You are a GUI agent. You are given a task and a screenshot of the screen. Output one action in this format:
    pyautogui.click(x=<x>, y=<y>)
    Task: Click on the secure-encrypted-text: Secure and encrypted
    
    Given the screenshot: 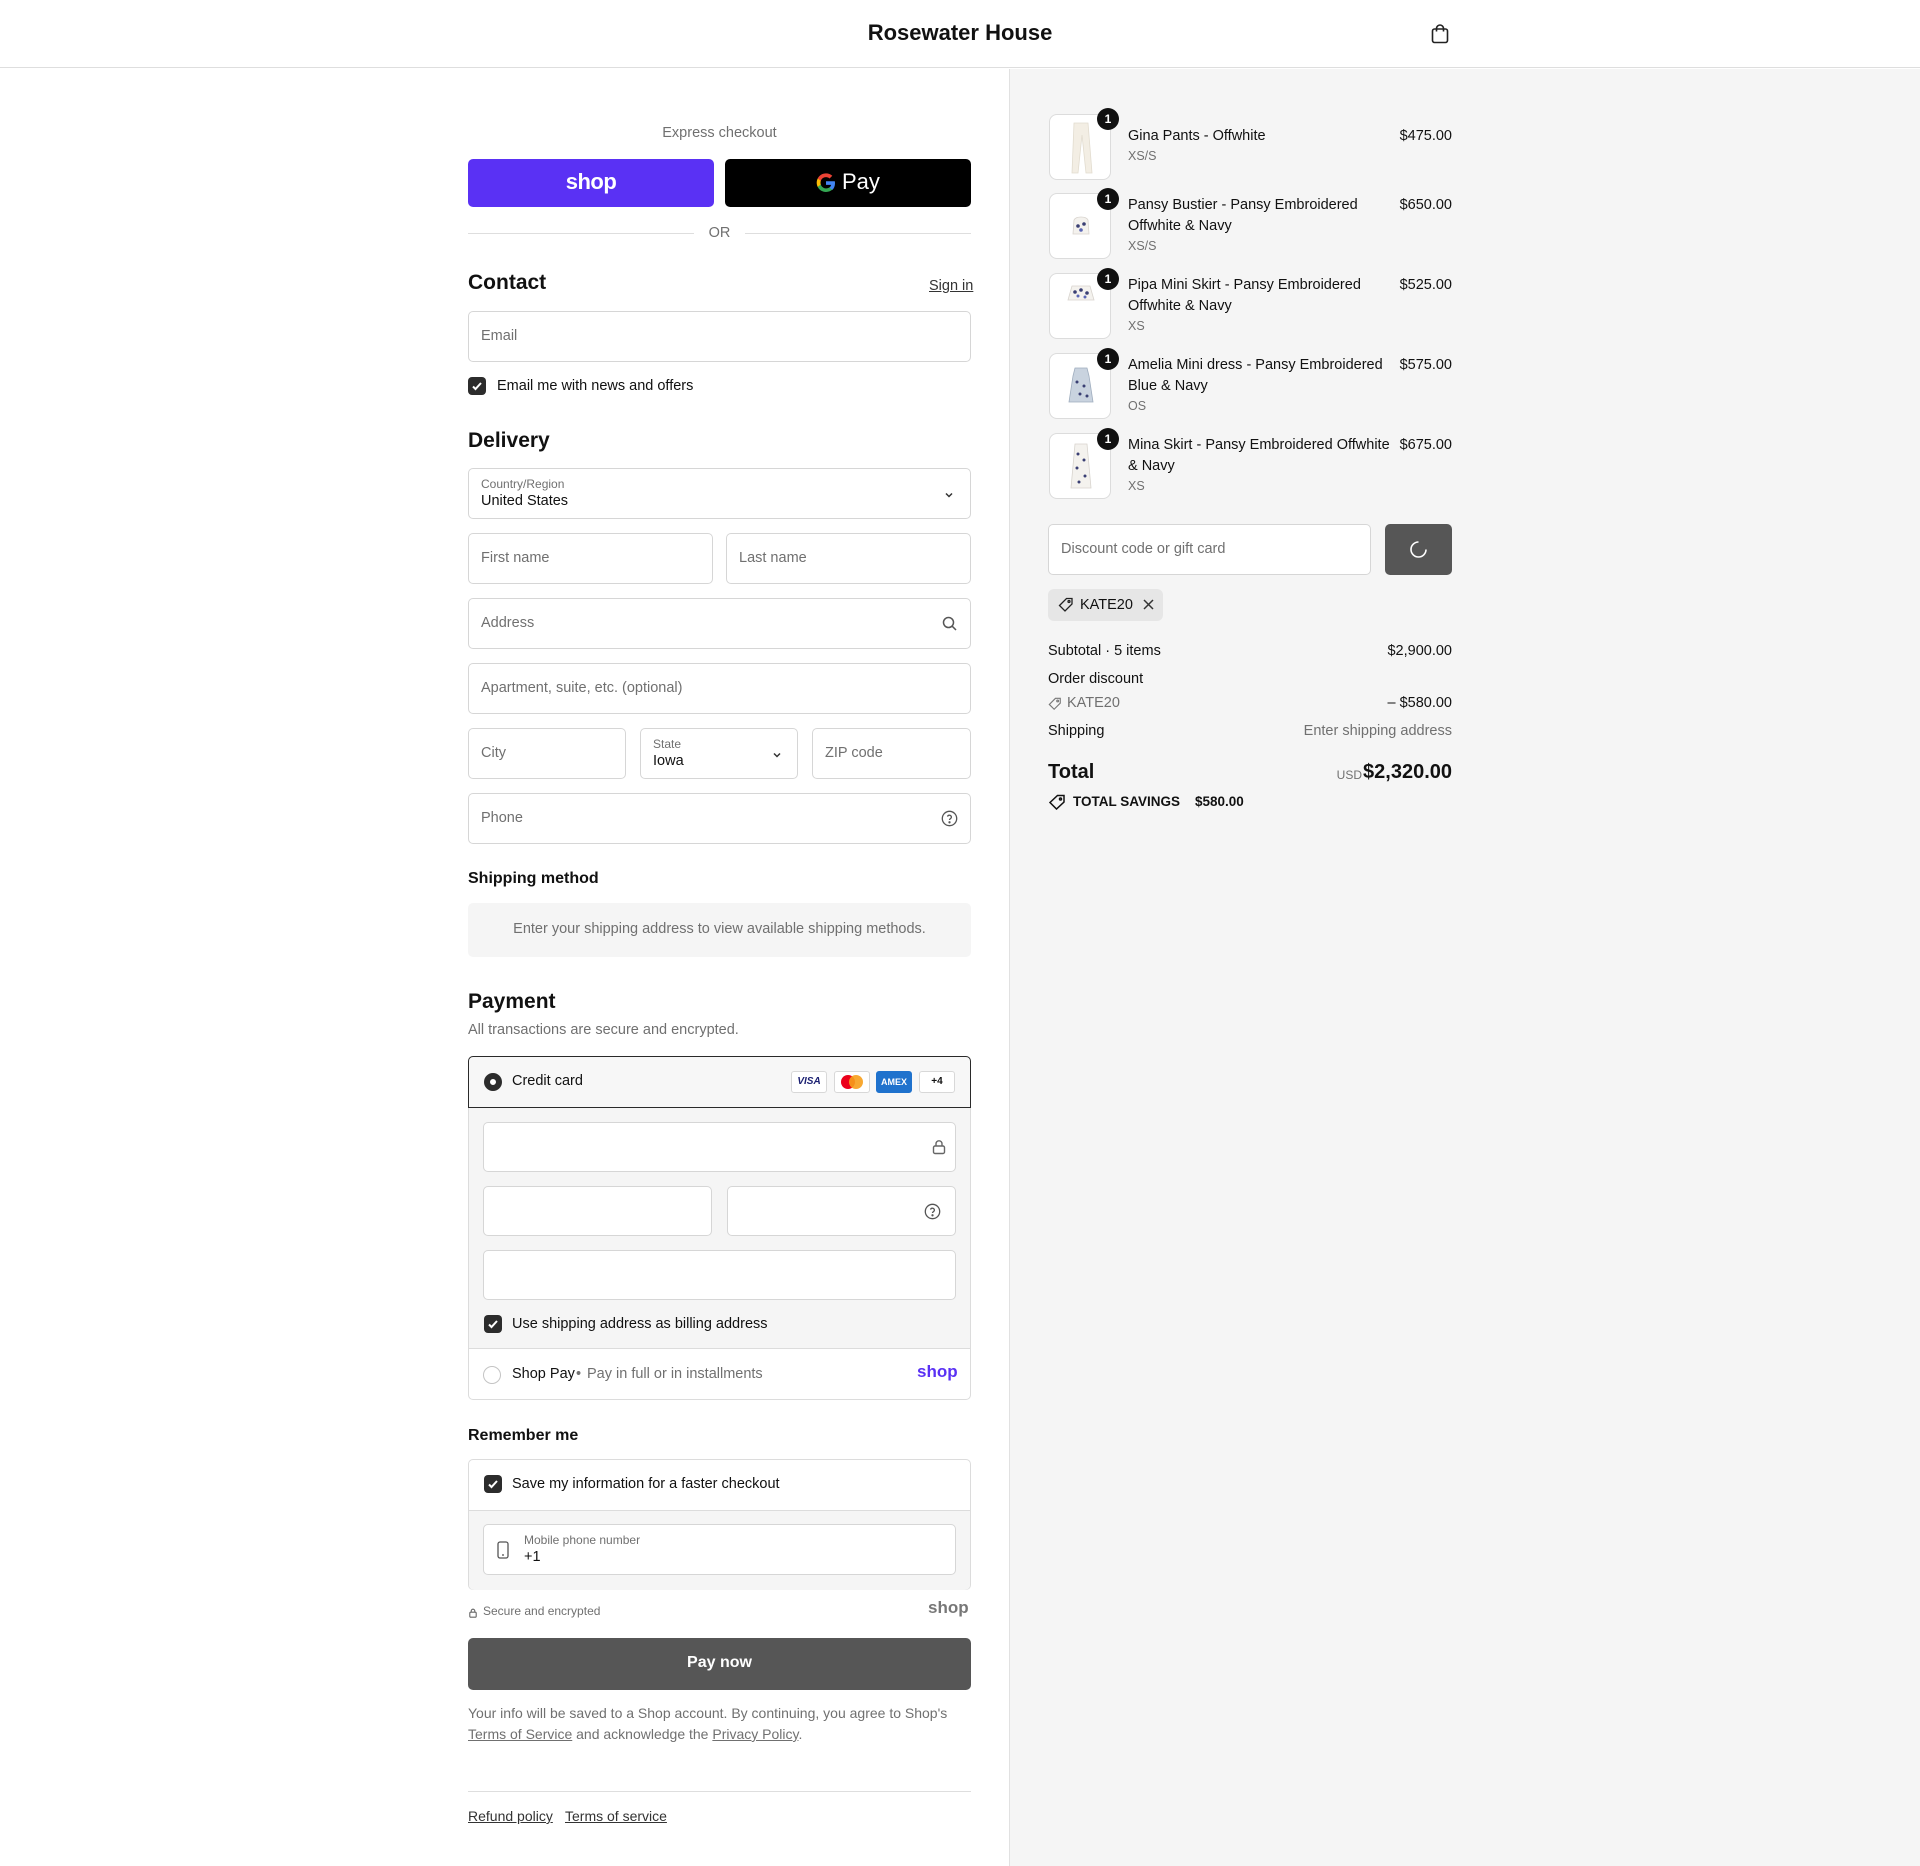 What is the action you would take?
    pyautogui.click(x=542, y=1611)
    